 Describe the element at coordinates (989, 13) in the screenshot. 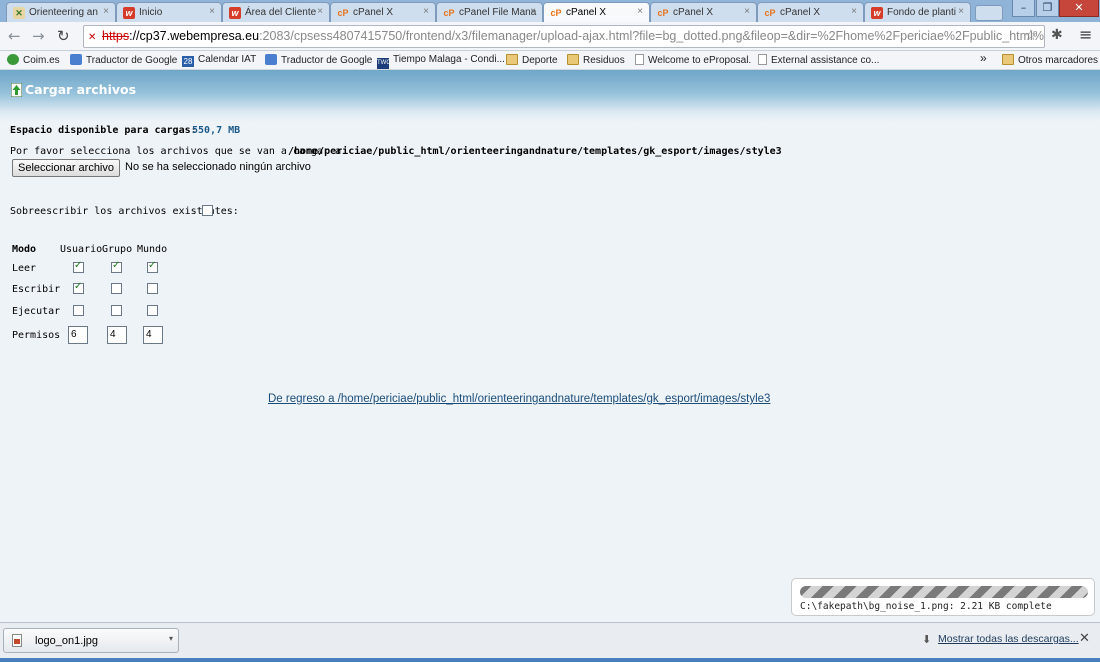

I see `new-tab-button` at that location.